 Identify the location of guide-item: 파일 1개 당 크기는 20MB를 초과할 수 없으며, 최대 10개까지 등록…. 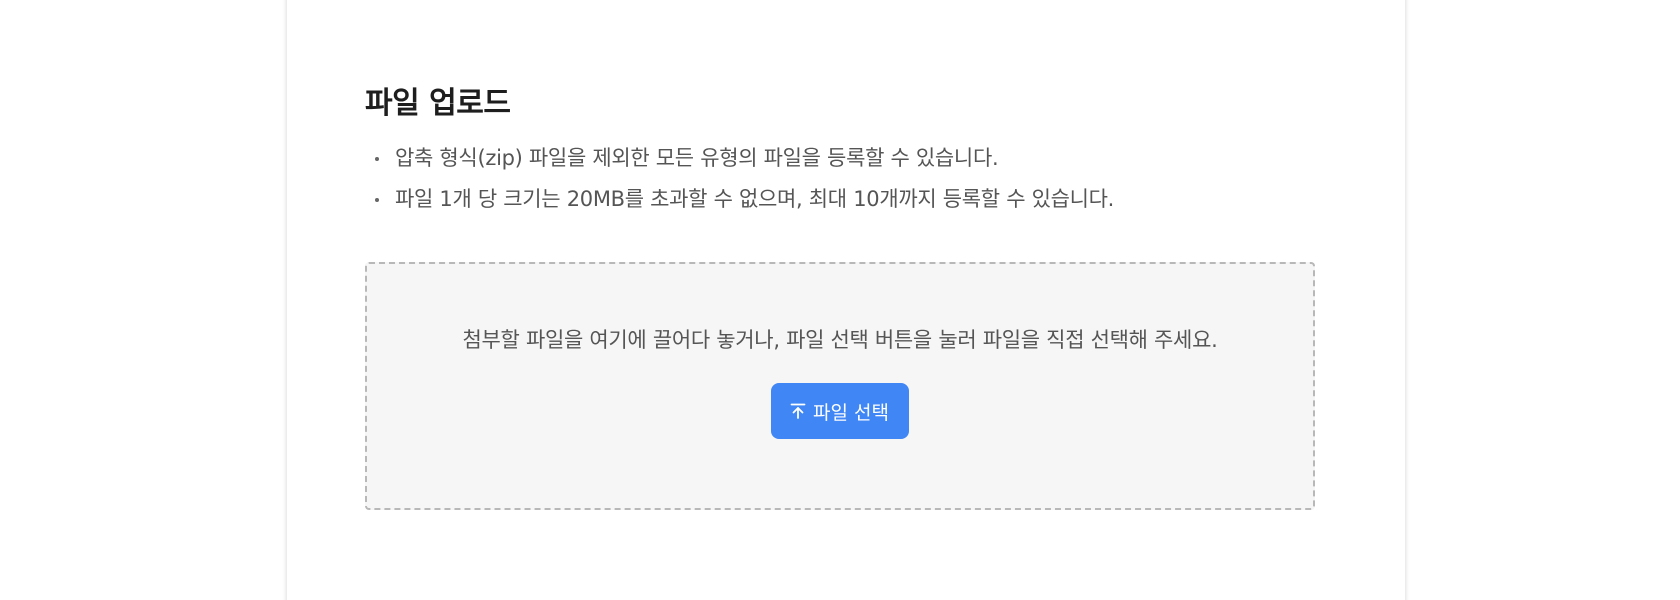
(840, 199).